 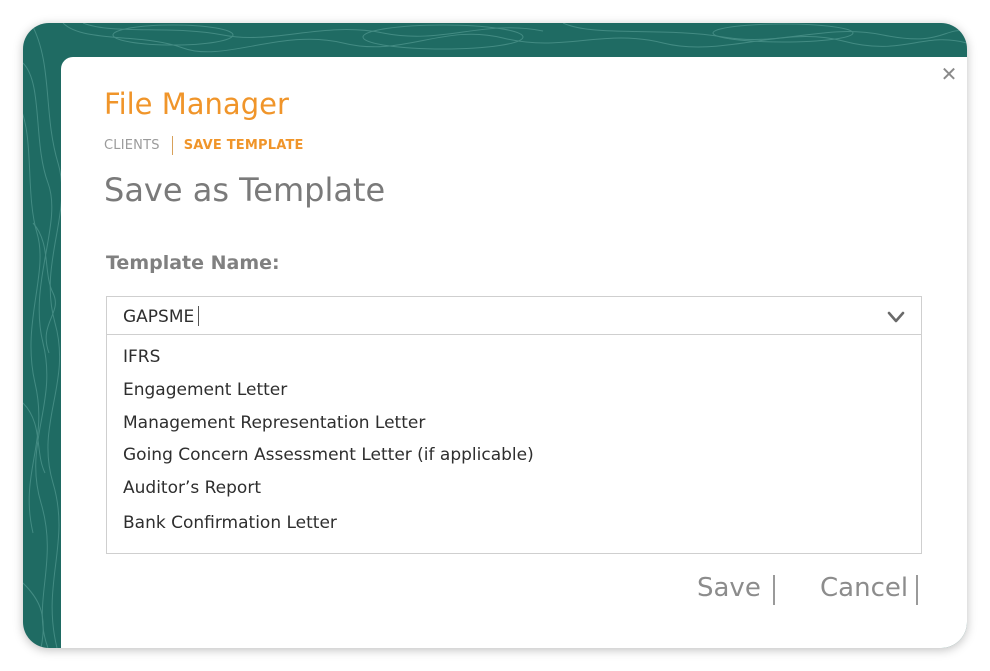 I want to click on breadcrumb-divider, so click(x=172, y=145).